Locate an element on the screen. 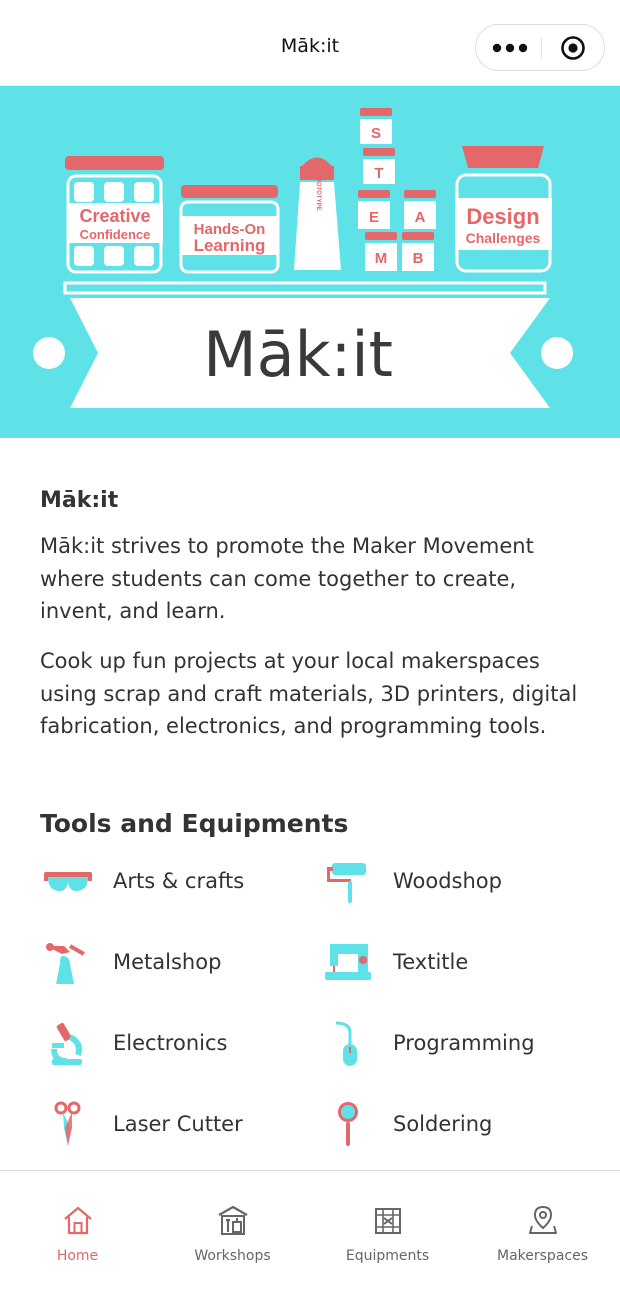  jar-label-learning: Learning is located at coordinates (230, 245).